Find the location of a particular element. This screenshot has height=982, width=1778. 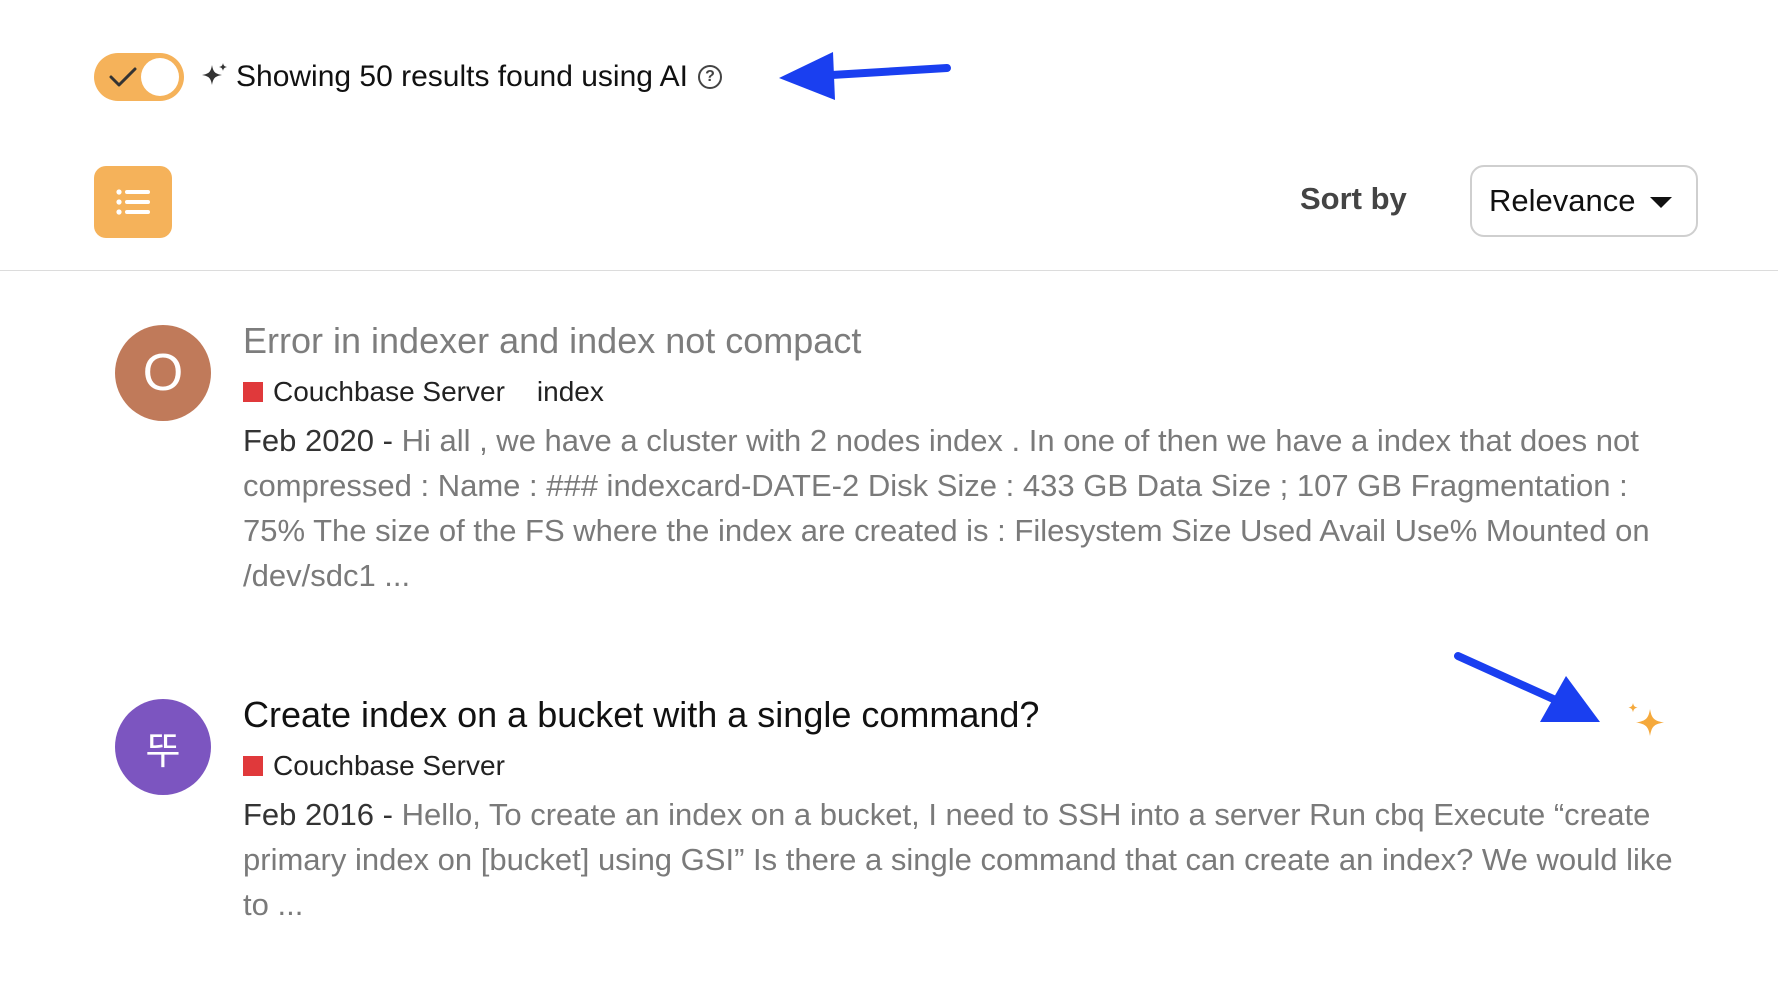

sort-dropdown: Relevance is located at coordinates (1584, 201).